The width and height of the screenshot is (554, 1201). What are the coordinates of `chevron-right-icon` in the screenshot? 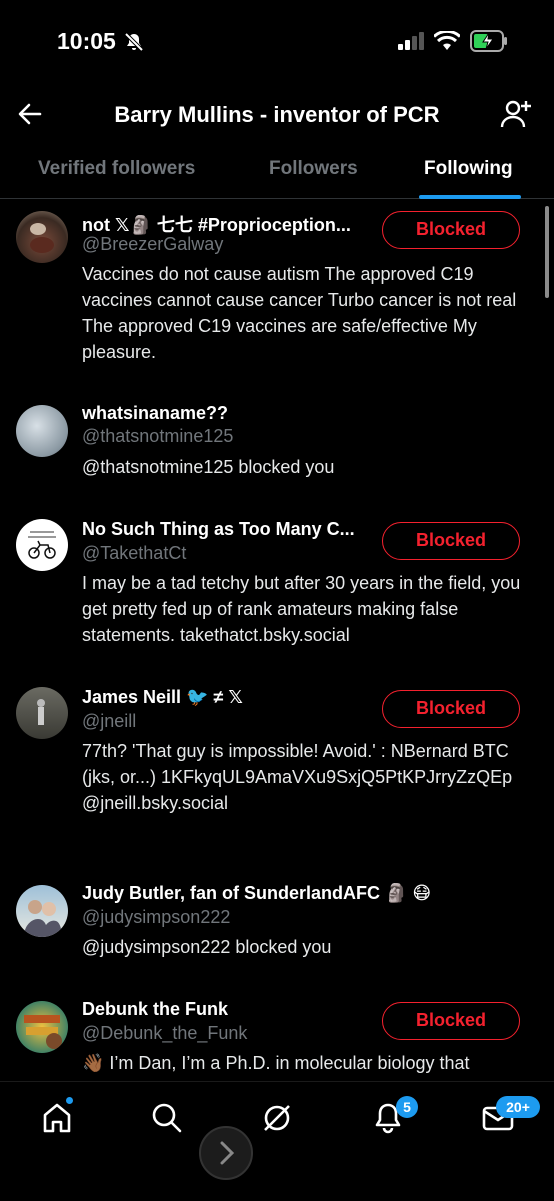 It's located at (227, 1153).